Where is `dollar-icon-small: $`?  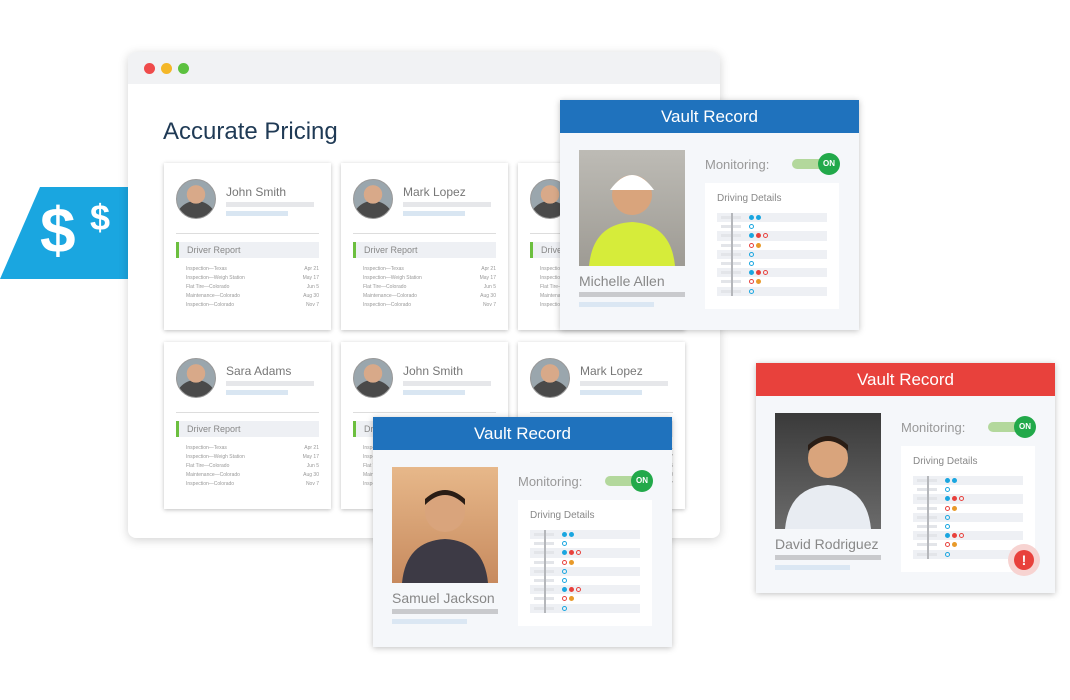 dollar-icon-small: $ is located at coordinates (100, 217).